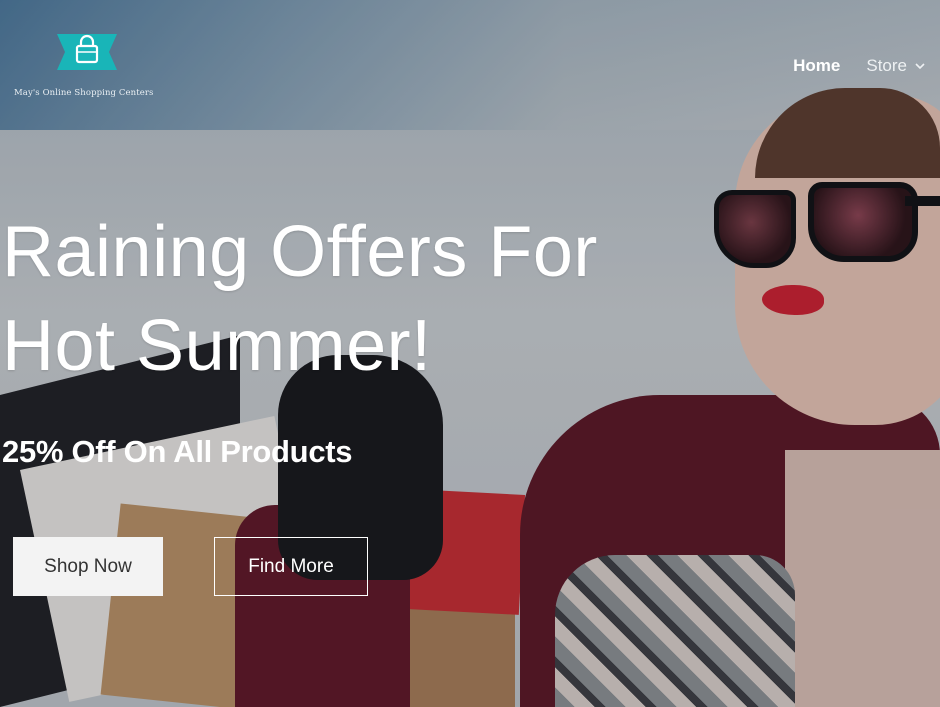 The width and height of the screenshot is (940, 707). I want to click on find-more-button: Find More, so click(291, 566).